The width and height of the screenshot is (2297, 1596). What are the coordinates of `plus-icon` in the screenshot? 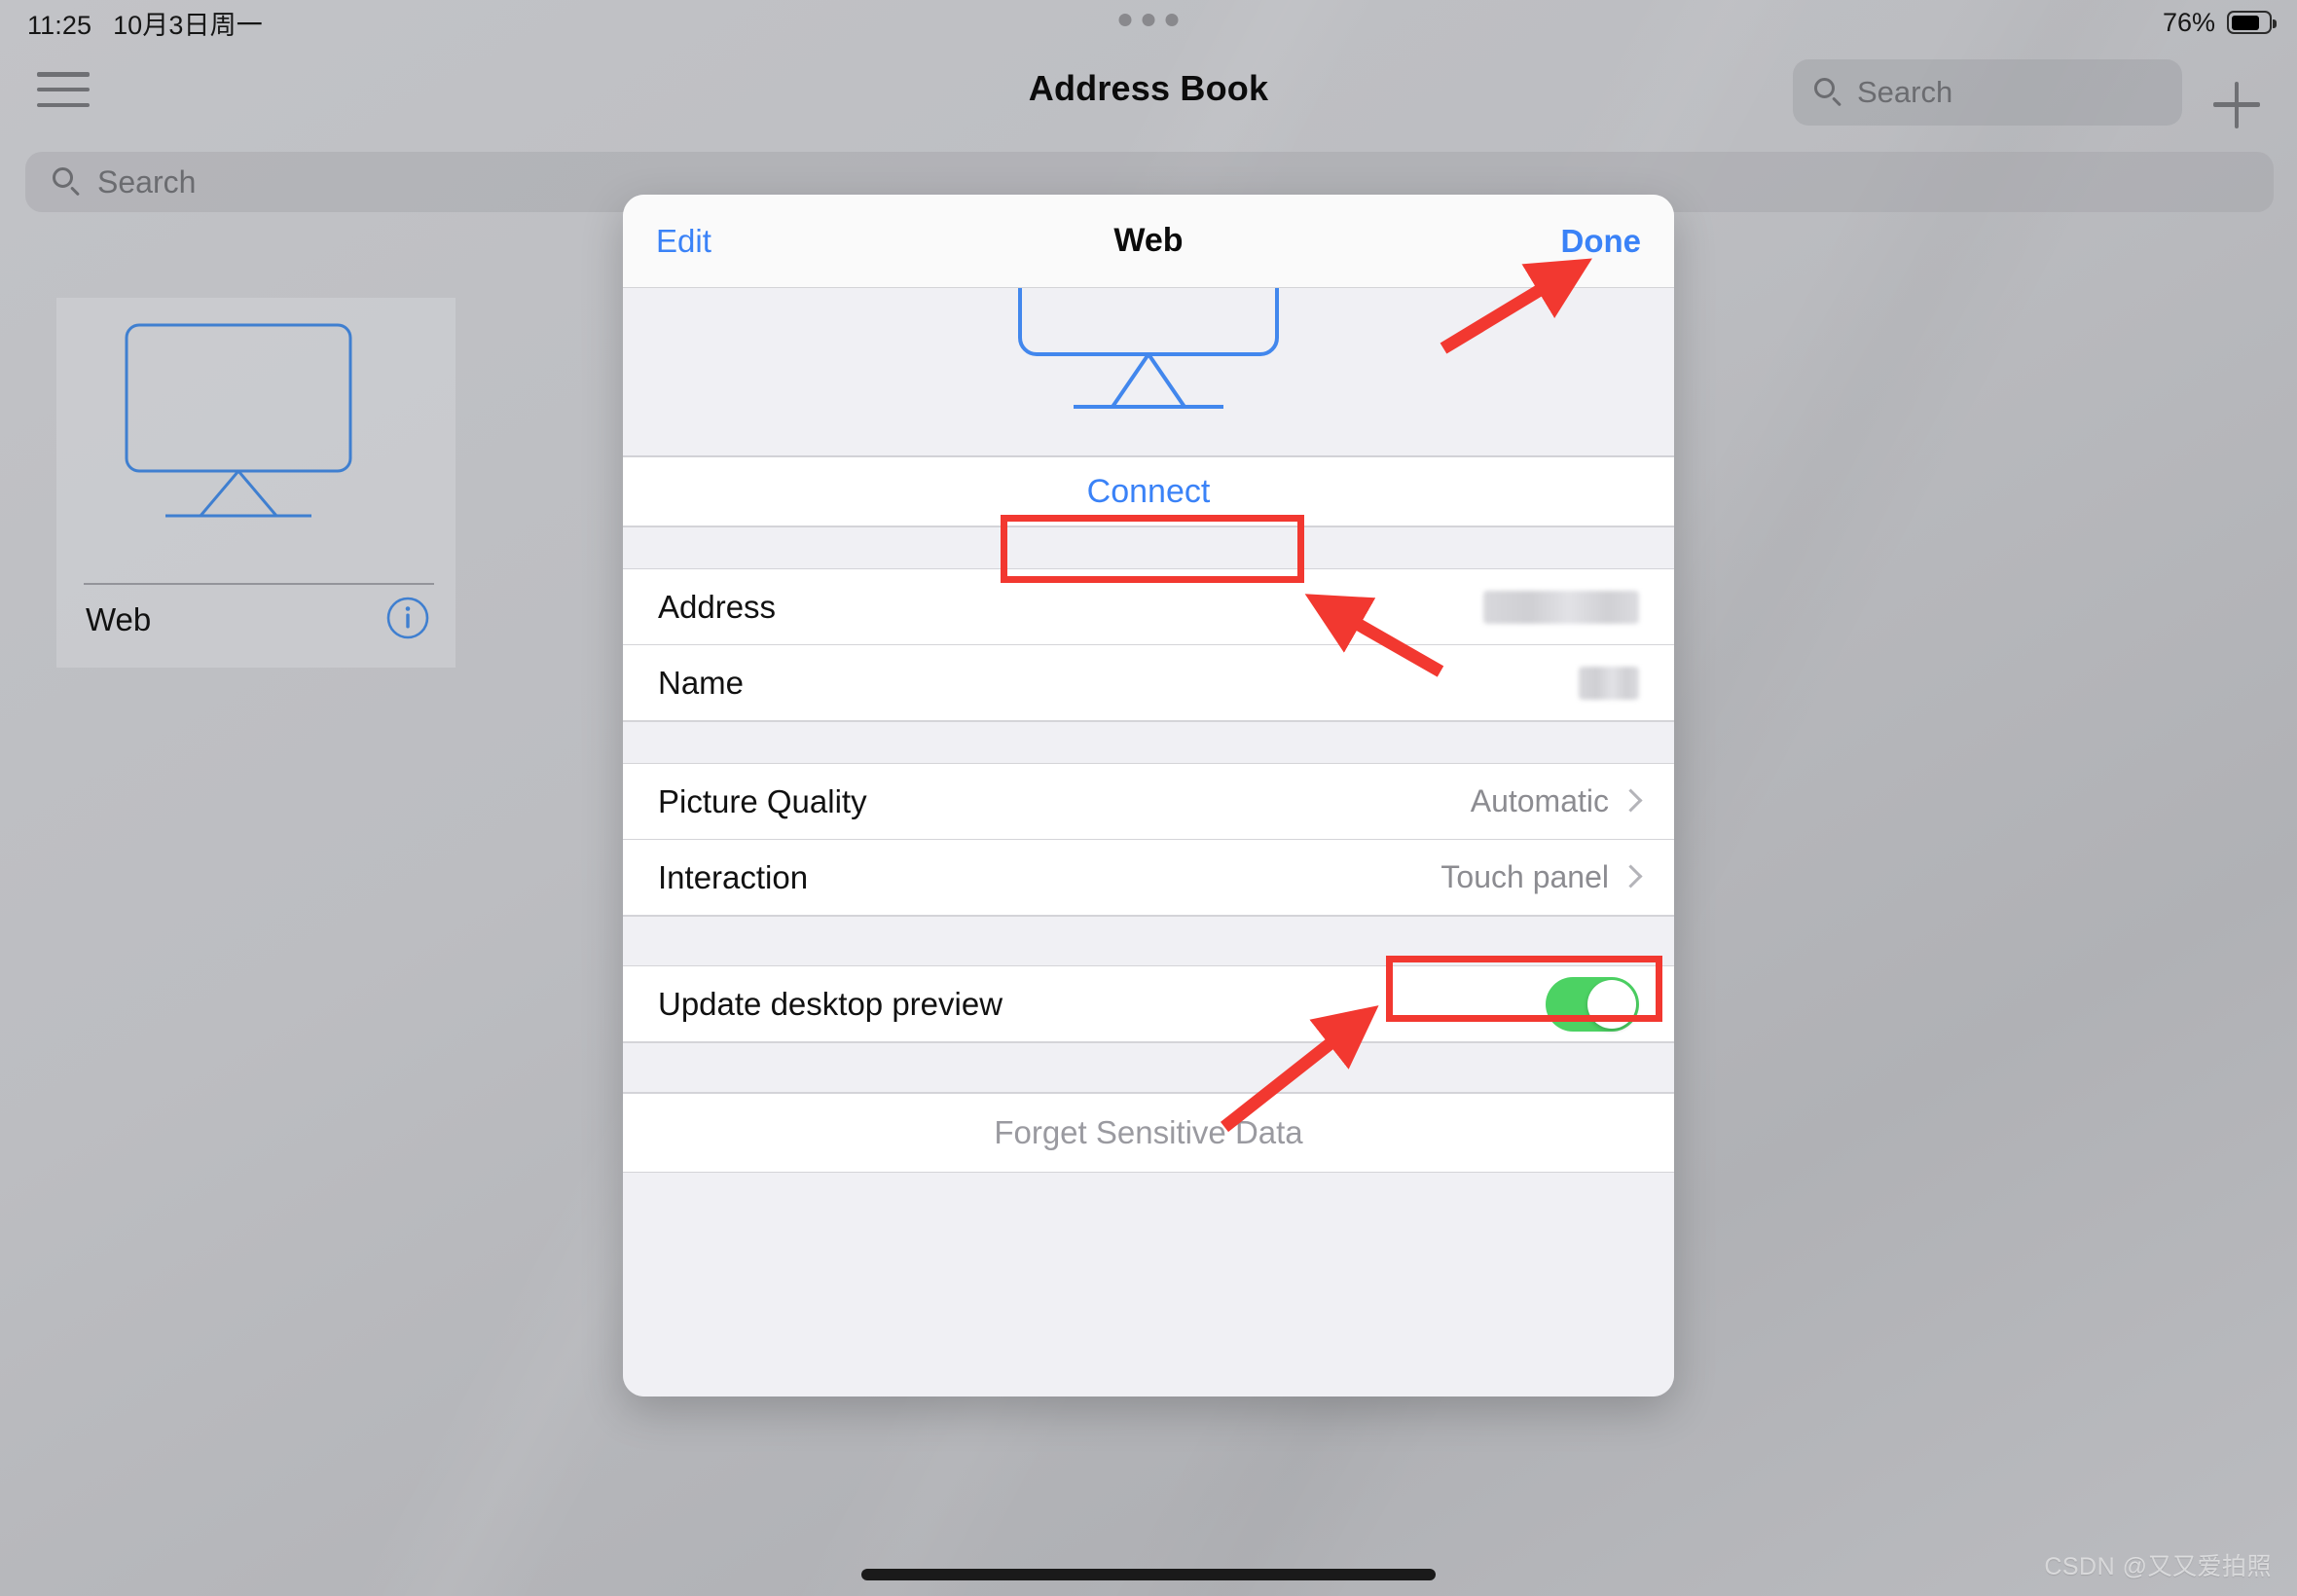 It's located at (2236, 105).